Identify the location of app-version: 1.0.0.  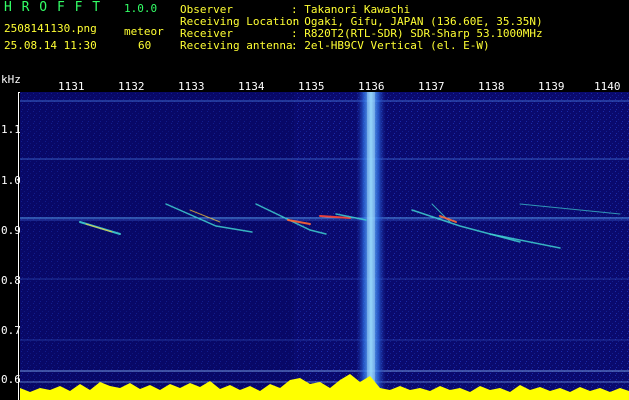
(141, 8).